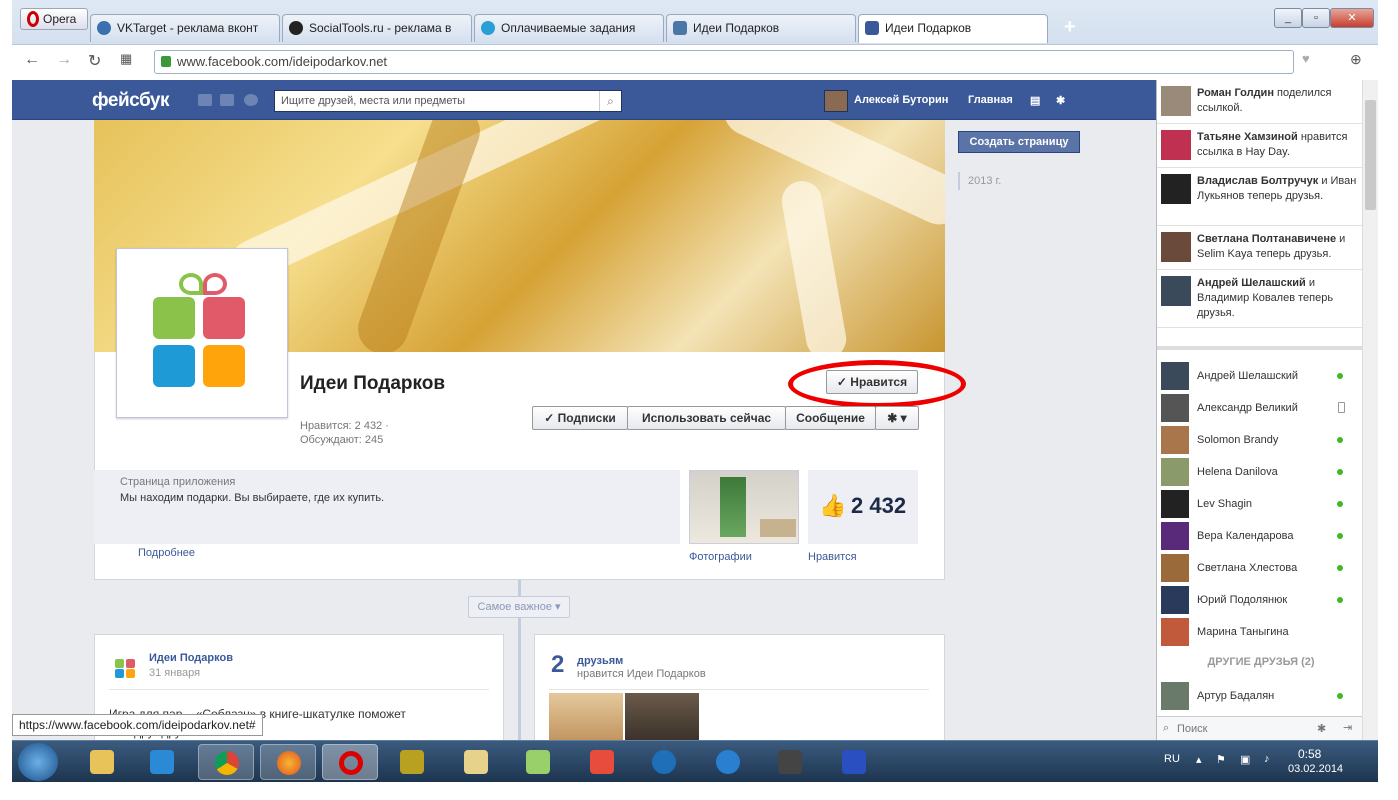 The width and height of the screenshot is (1398, 800). I want to click on action-center-flag-icon: ⚑, so click(1221, 759).